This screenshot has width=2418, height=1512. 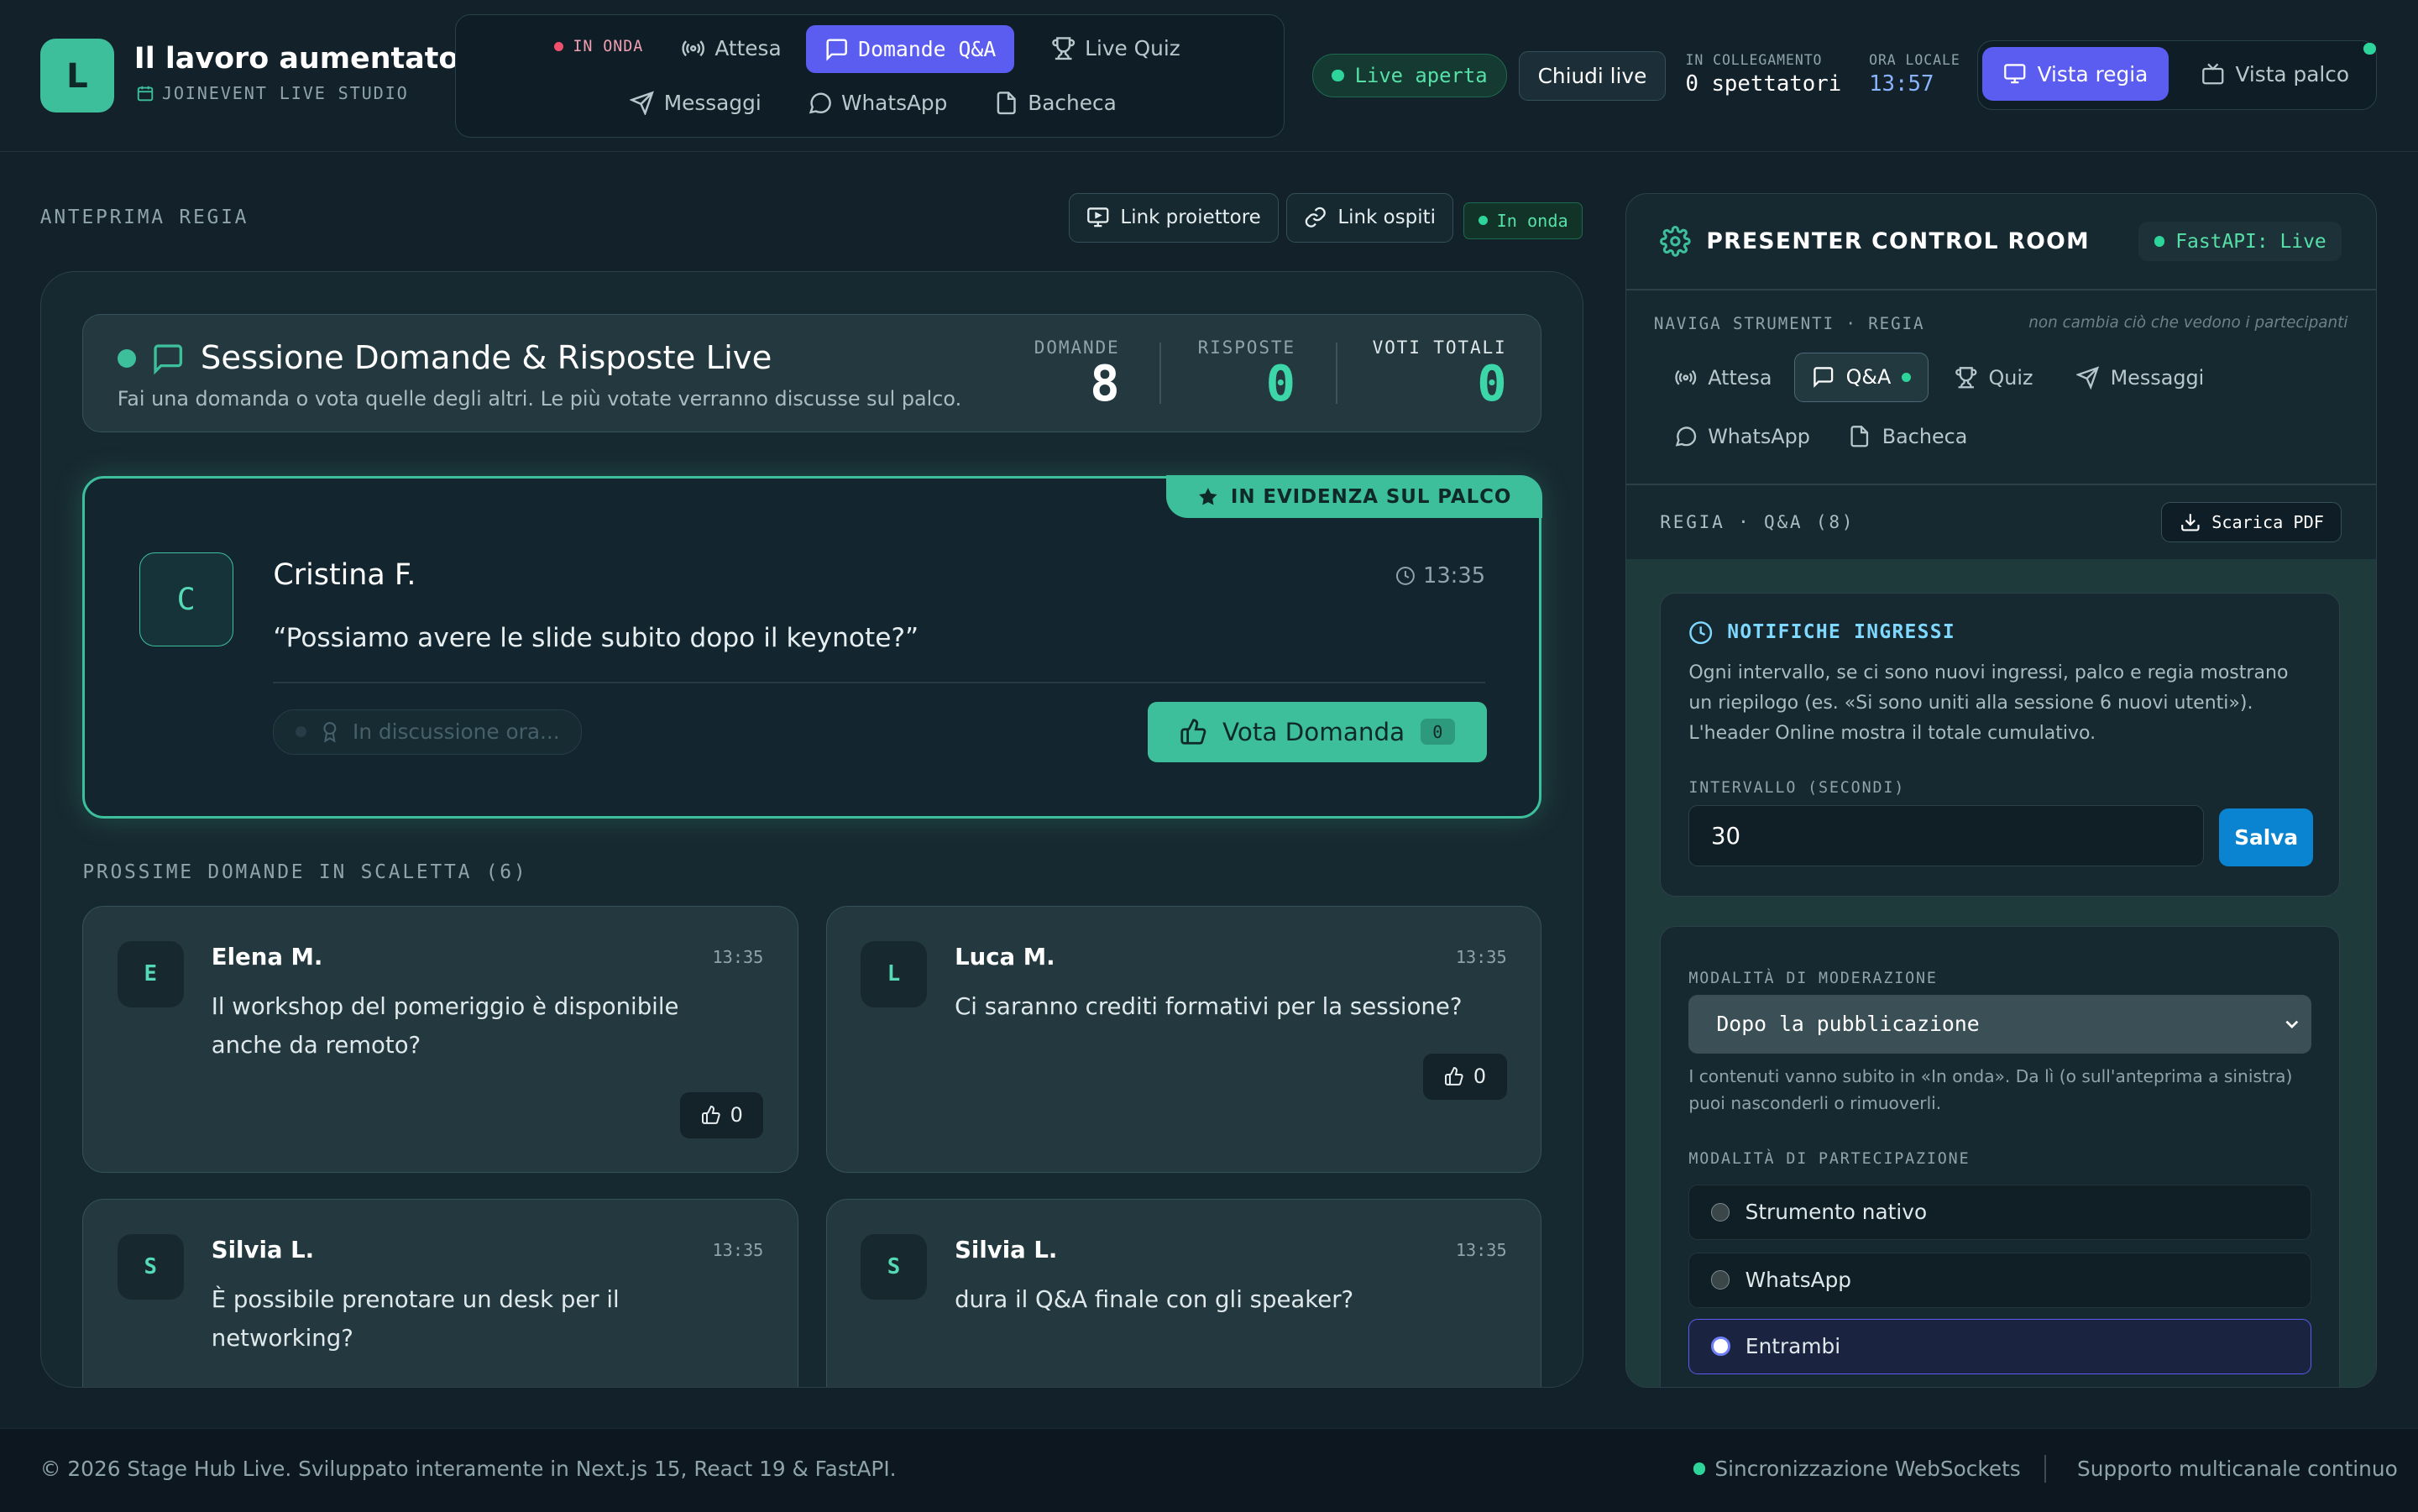 What do you see at coordinates (1207, 496) in the screenshot?
I see `star-icon` at bounding box center [1207, 496].